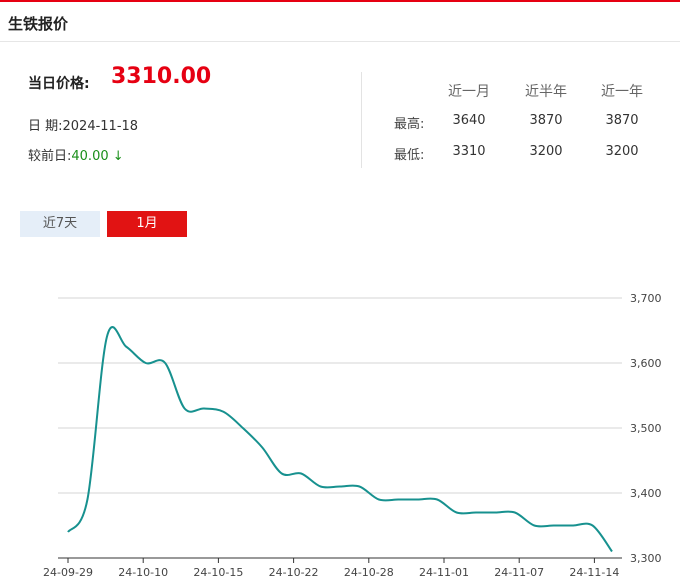 The height and width of the screenshot is (580, 680). I want to click on tab-1-month: 1月, so click(147, 224).